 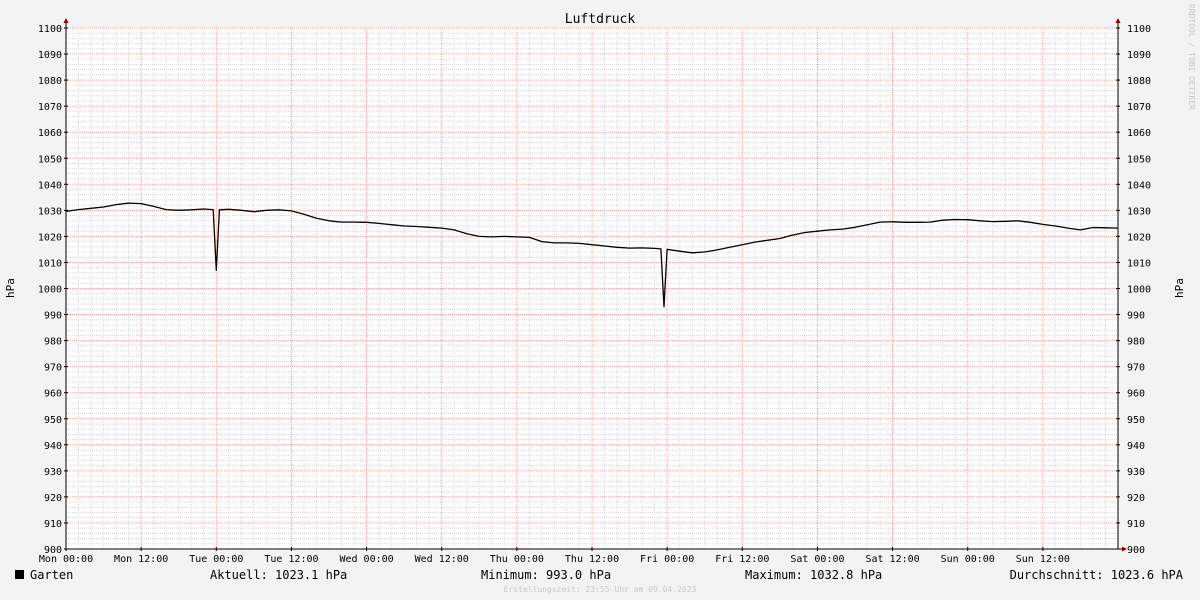 What do you see at coordinates (50, 107) in the screenshot?
I see `y-tick-label: 1070` at bounding box center [50, 107].